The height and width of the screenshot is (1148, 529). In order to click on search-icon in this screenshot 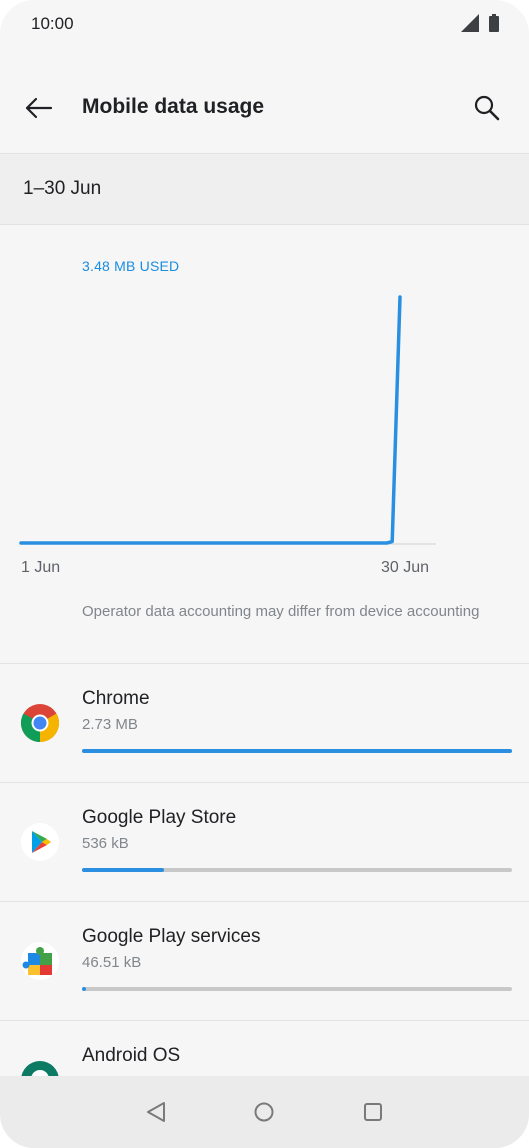, I will do `click(487, 108)`.